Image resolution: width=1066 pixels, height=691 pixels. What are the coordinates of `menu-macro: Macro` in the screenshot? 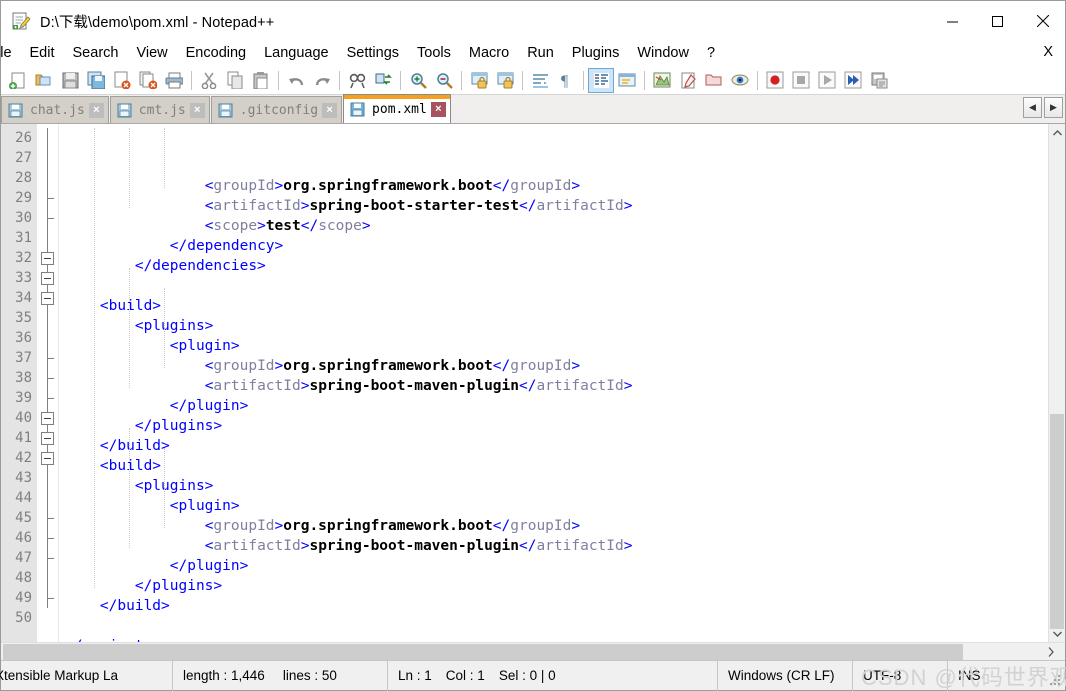 It's located at (489, 53).